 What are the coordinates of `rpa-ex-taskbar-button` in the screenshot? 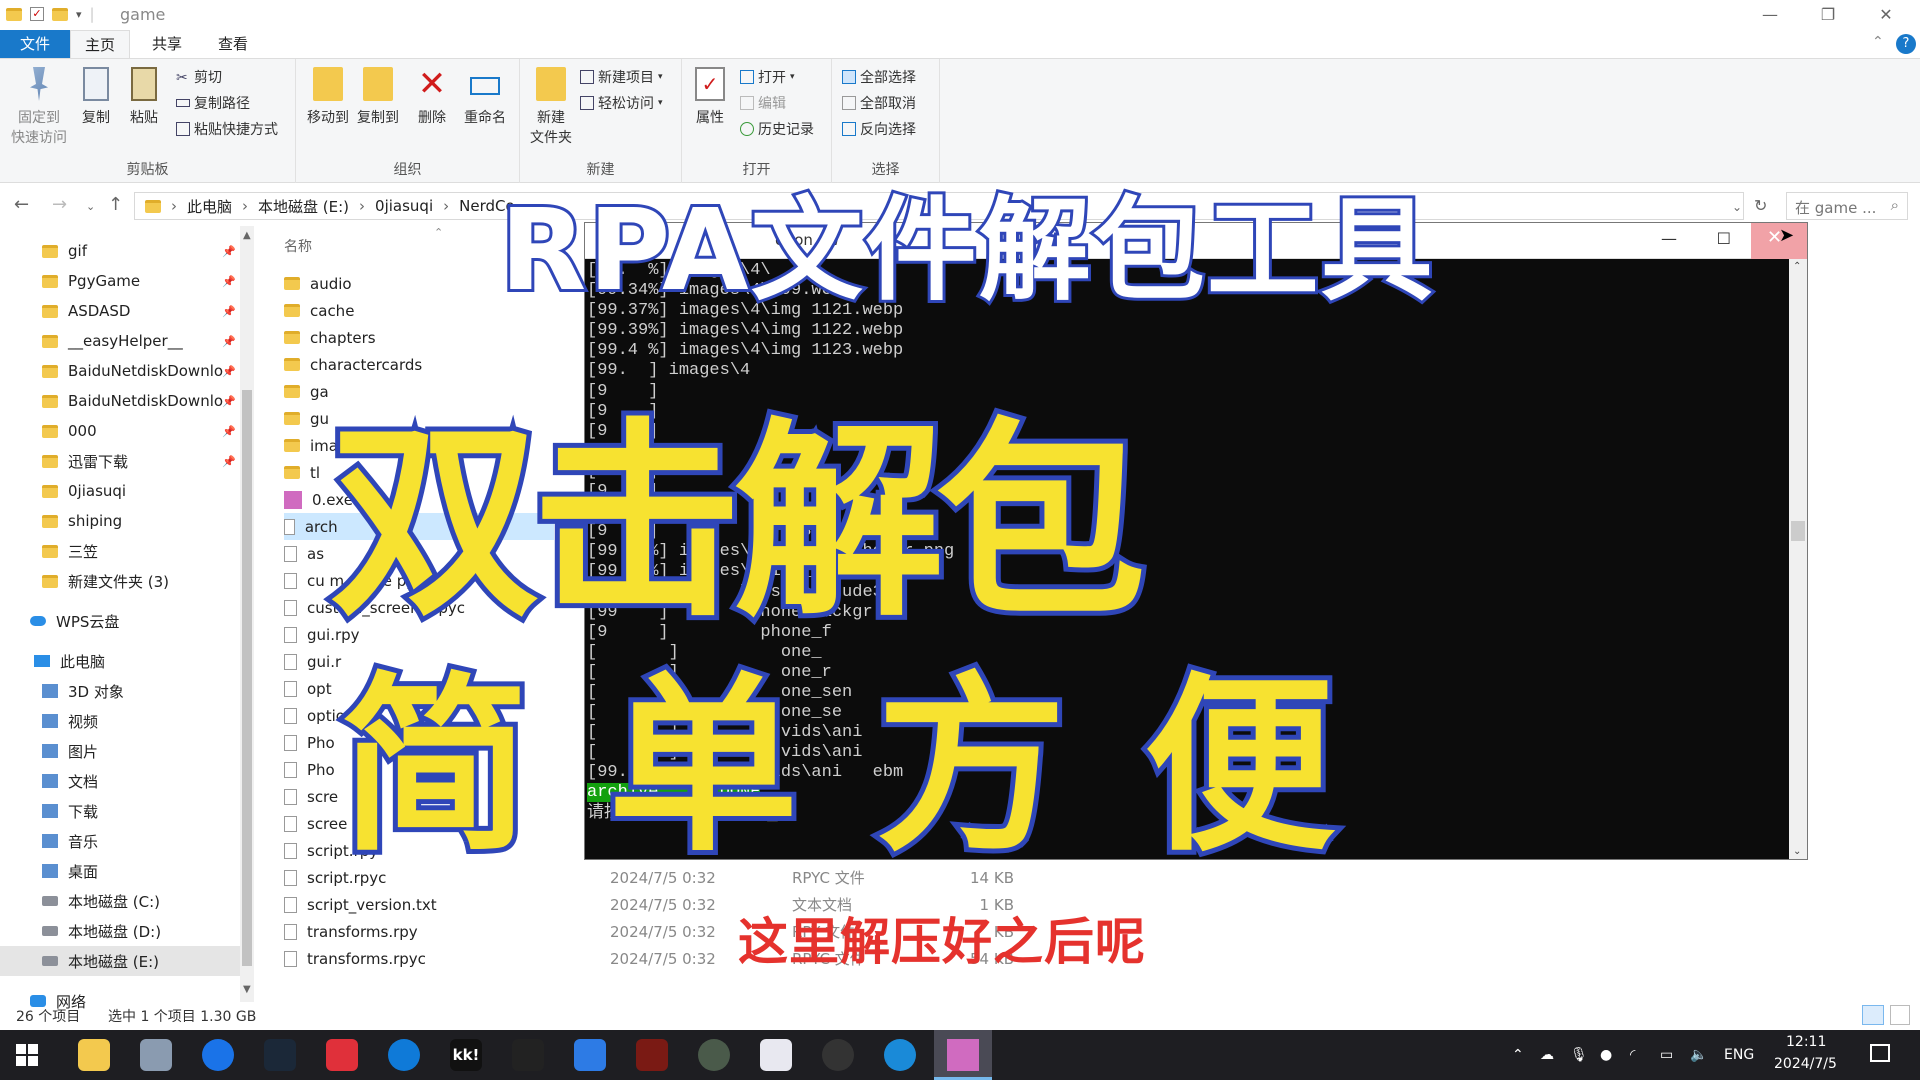 It's located at (963, 1055).